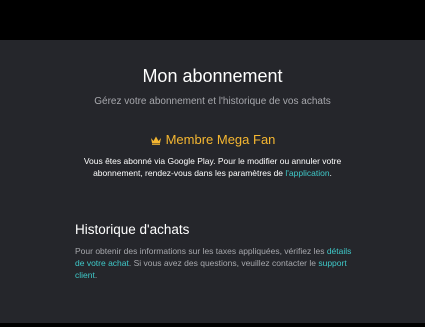 This screenshot has width=425, height=327. What do you see at coordinates (212, 325) in the screenshot?
I see `bottom-bar` at bounding box center [212, 325].